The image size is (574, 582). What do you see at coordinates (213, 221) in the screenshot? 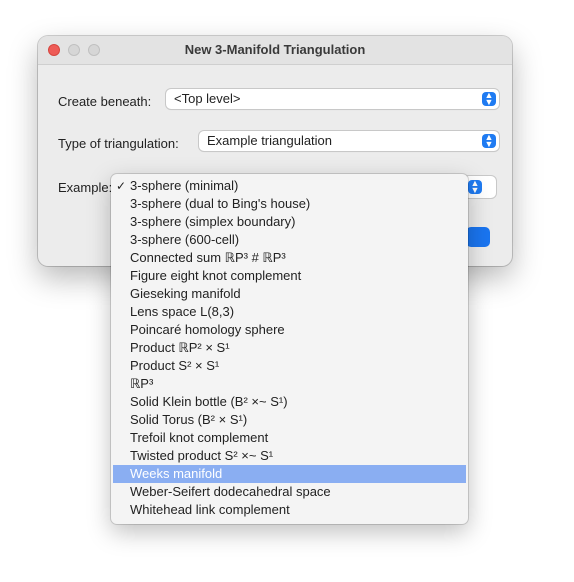
I see `menu-item-label: 3-sphere (simplex boundary)` at bounding box center [213, 221].